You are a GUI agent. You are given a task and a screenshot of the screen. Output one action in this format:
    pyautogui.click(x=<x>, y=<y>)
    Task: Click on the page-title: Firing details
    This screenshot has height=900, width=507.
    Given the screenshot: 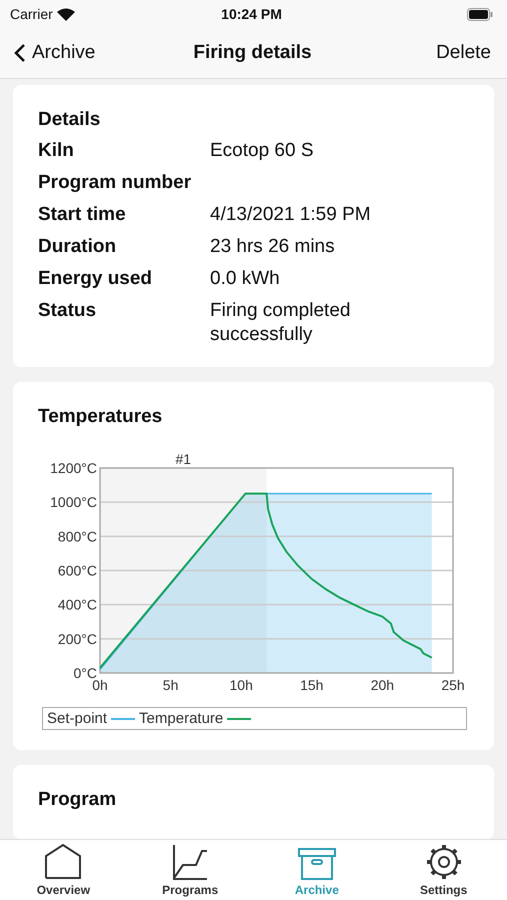 What is the action you would take?
    pyautogui.click(x=252, y=53)
    